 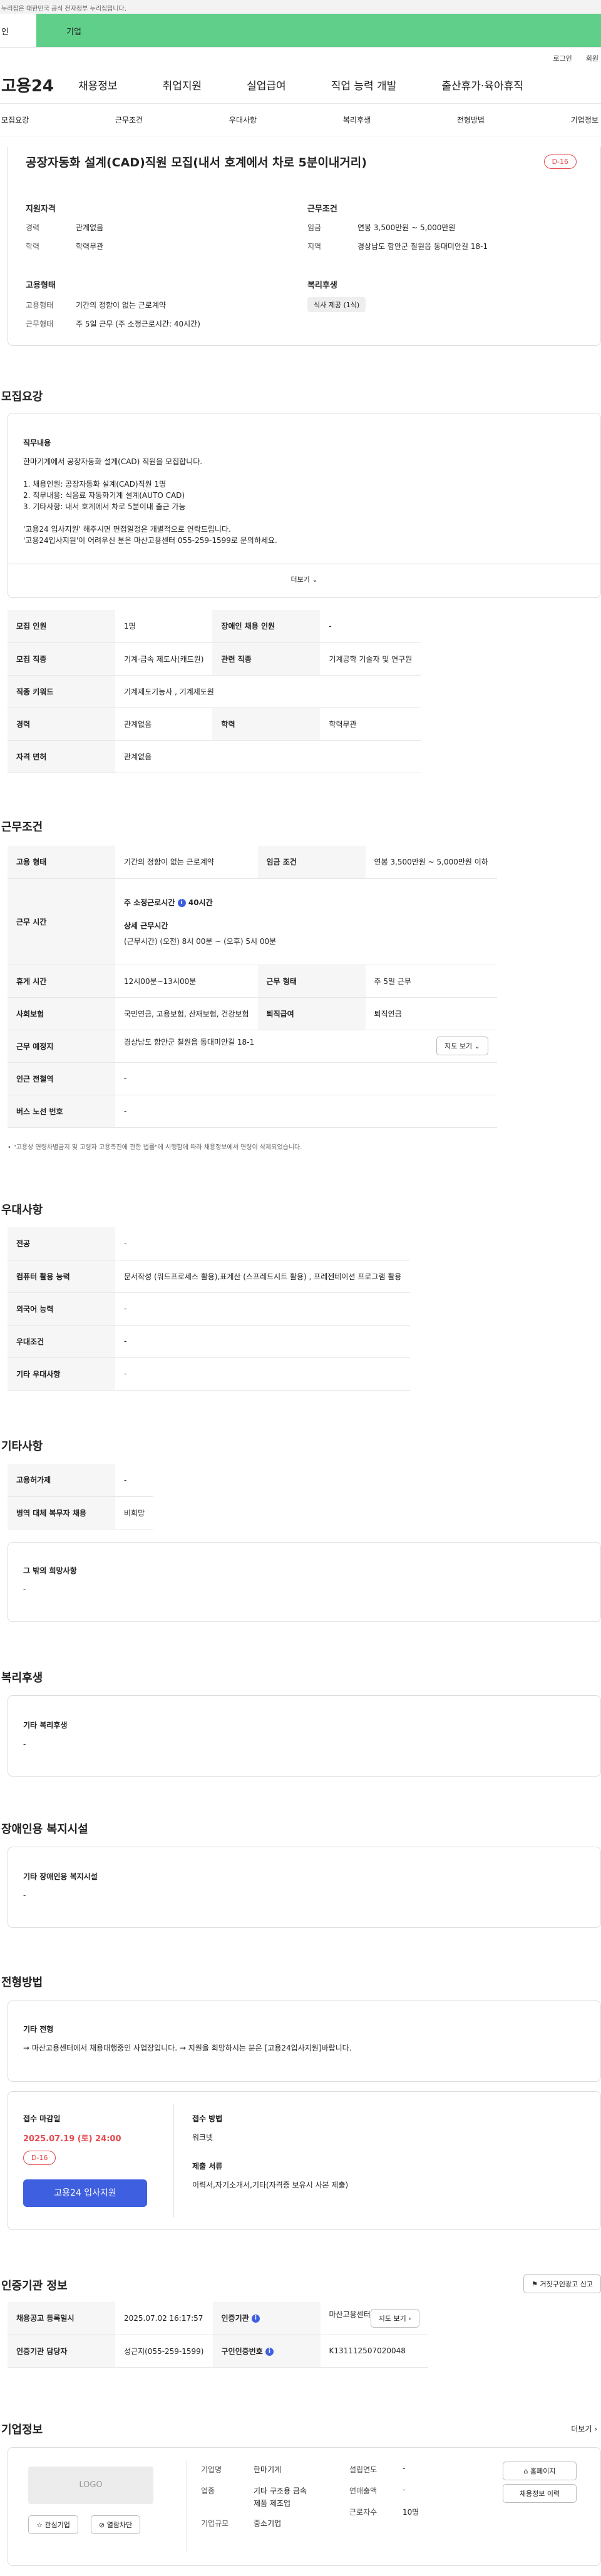 What do you see at coordinates (300, 7) in the screenshot?
I see `gov-notice: 누리집은 대한민국 공식 전자정부 누리집입니다.` at bounding box center [300, 7].